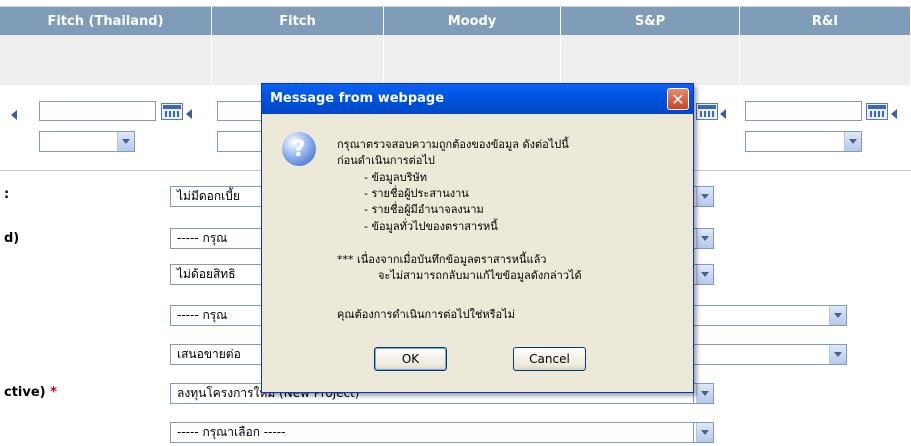 The image size is (911, 446). Describe the element at coordinates (678, 99) in the screenshot. I see `close-button: ✕` at that location.